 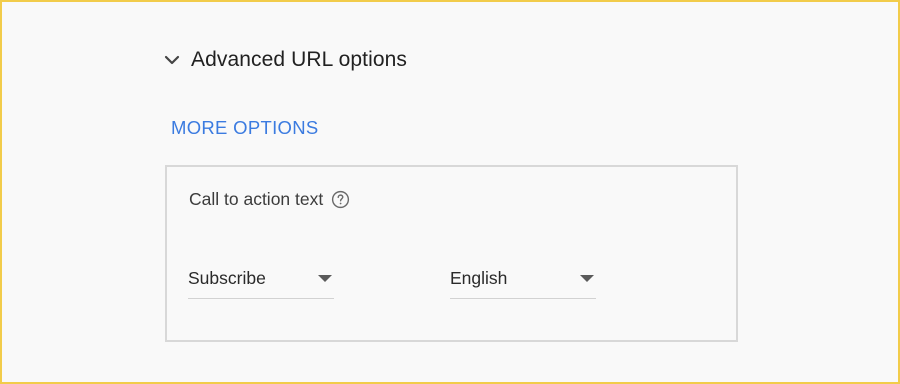 What do you see at coordinates (172, 60) in the screenshot?
I see `chevron-down-icon` at bounding box center [172, 60].